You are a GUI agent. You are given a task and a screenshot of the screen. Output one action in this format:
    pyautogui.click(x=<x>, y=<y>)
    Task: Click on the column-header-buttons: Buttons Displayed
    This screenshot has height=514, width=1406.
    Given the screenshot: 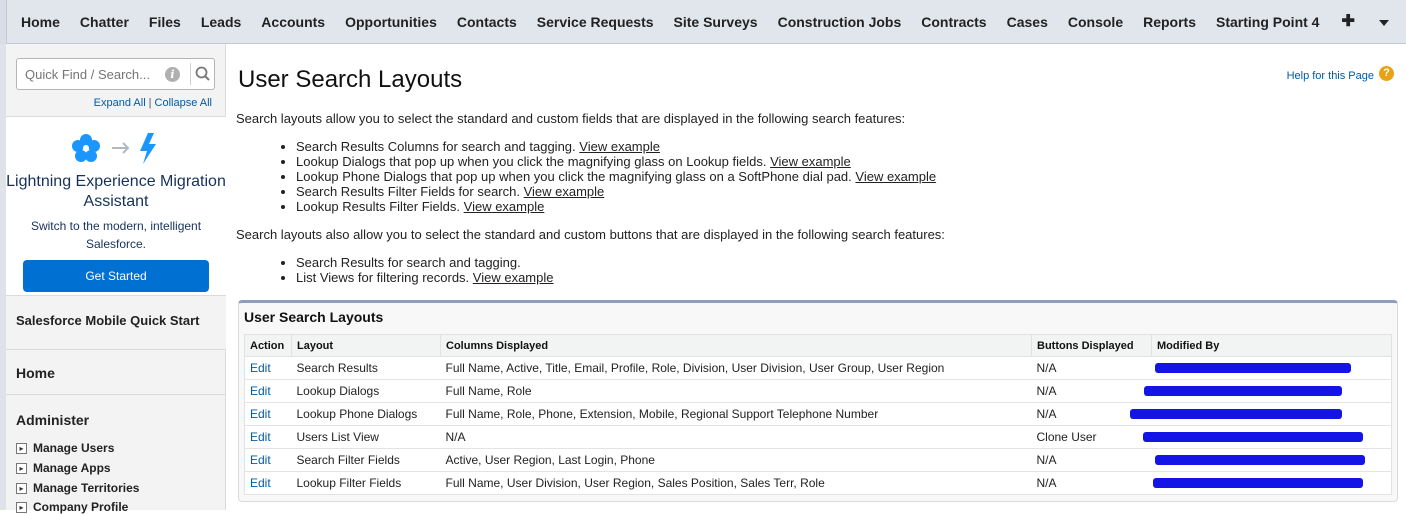 What is the action you would take?
    pyautogui.click(x=1091, y=345)
    